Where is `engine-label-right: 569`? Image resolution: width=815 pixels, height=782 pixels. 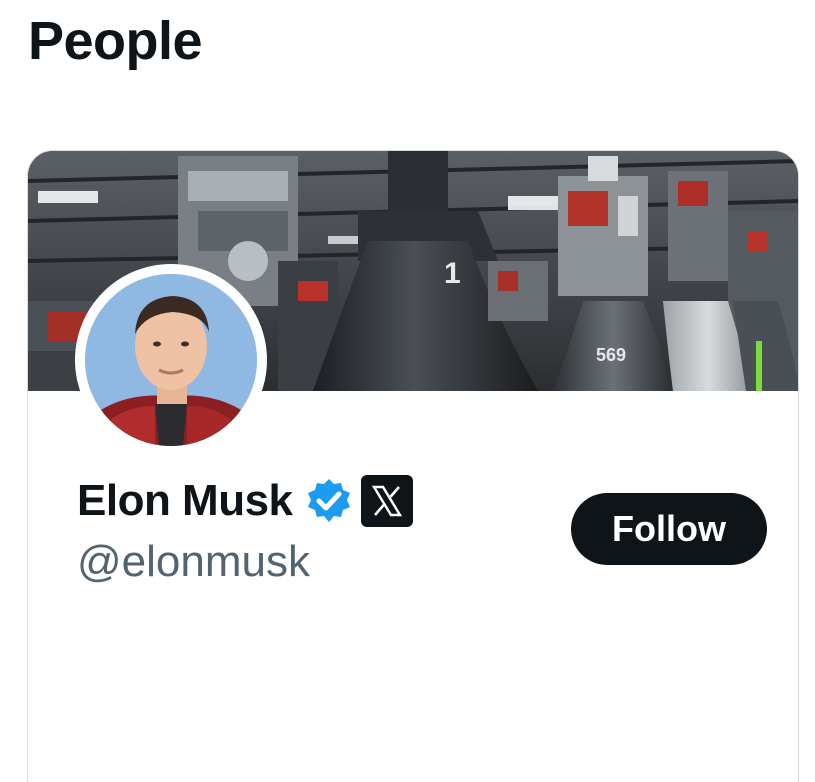 engine-label-right: 569 is located at coordinates (611, 355).